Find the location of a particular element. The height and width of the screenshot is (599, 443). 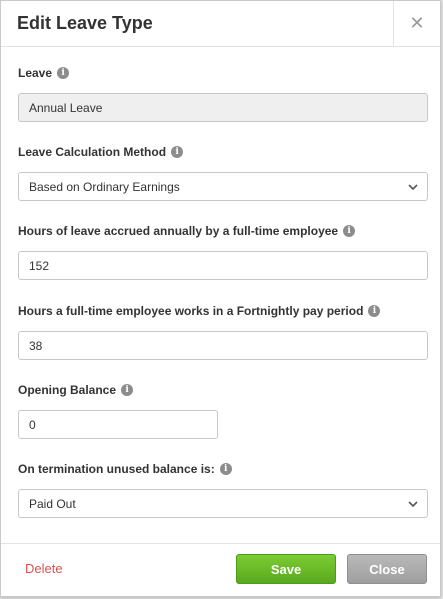

leave-label: Leave is located at coordinates (35, 73).